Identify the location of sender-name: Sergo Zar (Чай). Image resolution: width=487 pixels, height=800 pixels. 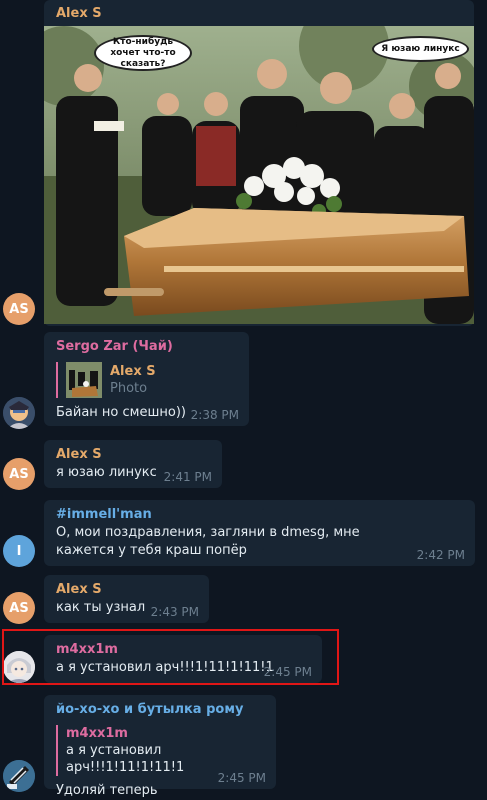
(146, 347).